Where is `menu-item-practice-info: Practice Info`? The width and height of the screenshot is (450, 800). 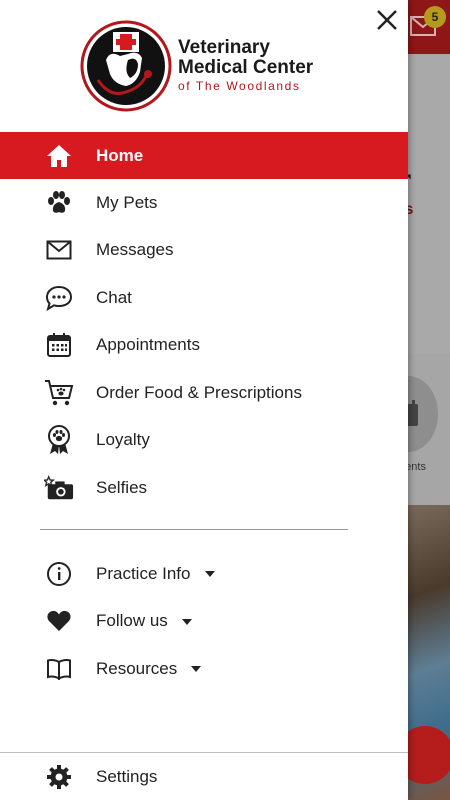 menu-item-practice-info: Practice Info is located at coordinates (204, 574).